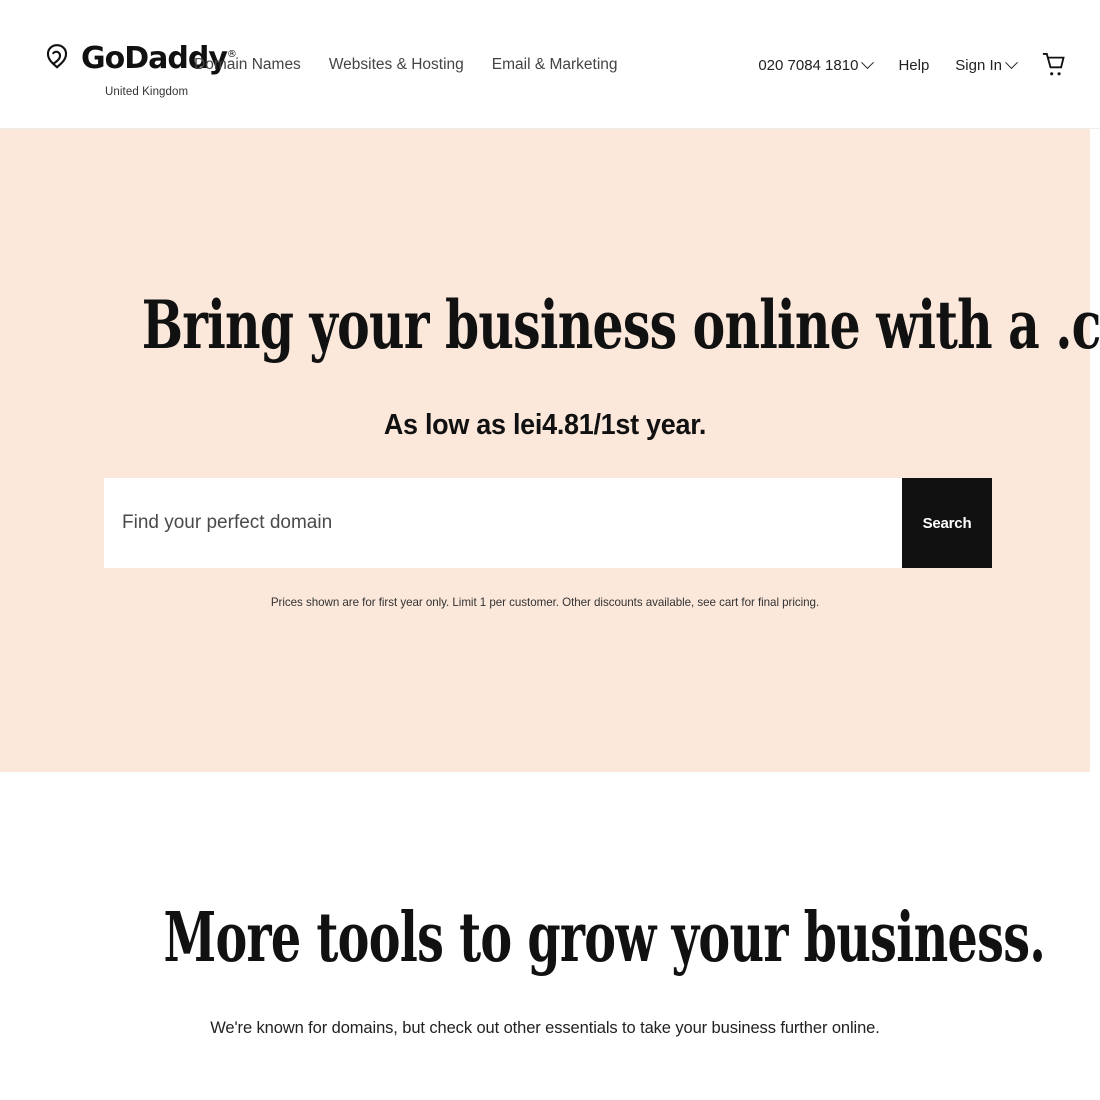  I want to click on sign-in-dropdown: Sign In, so click(986, 64).